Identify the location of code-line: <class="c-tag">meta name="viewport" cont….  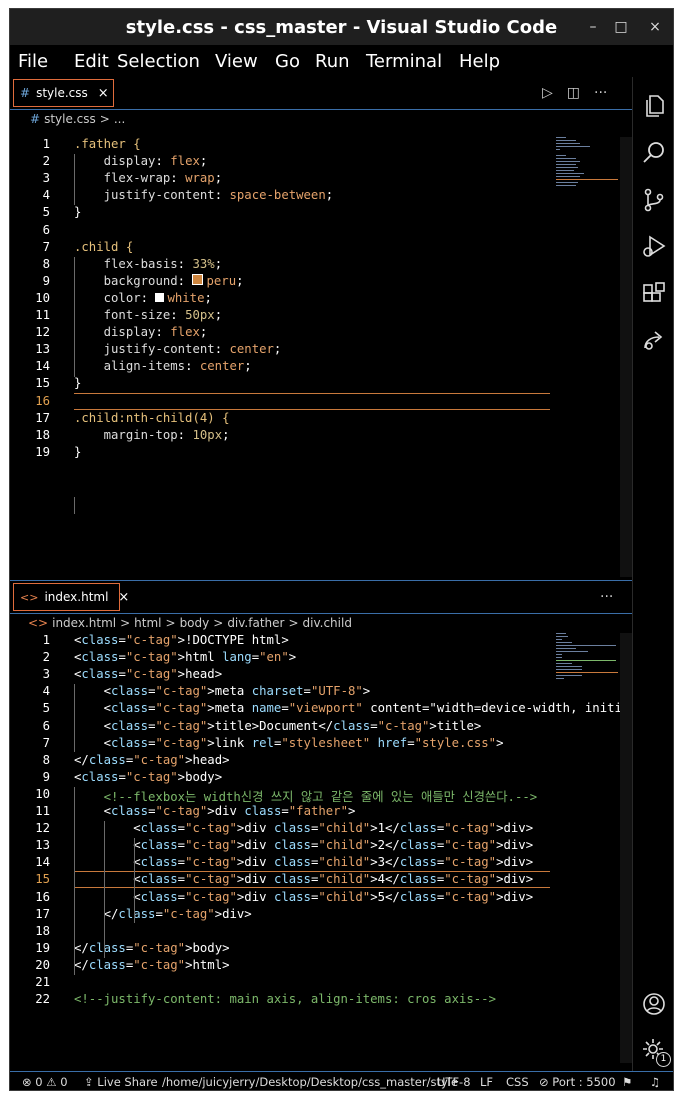
(359, 708).